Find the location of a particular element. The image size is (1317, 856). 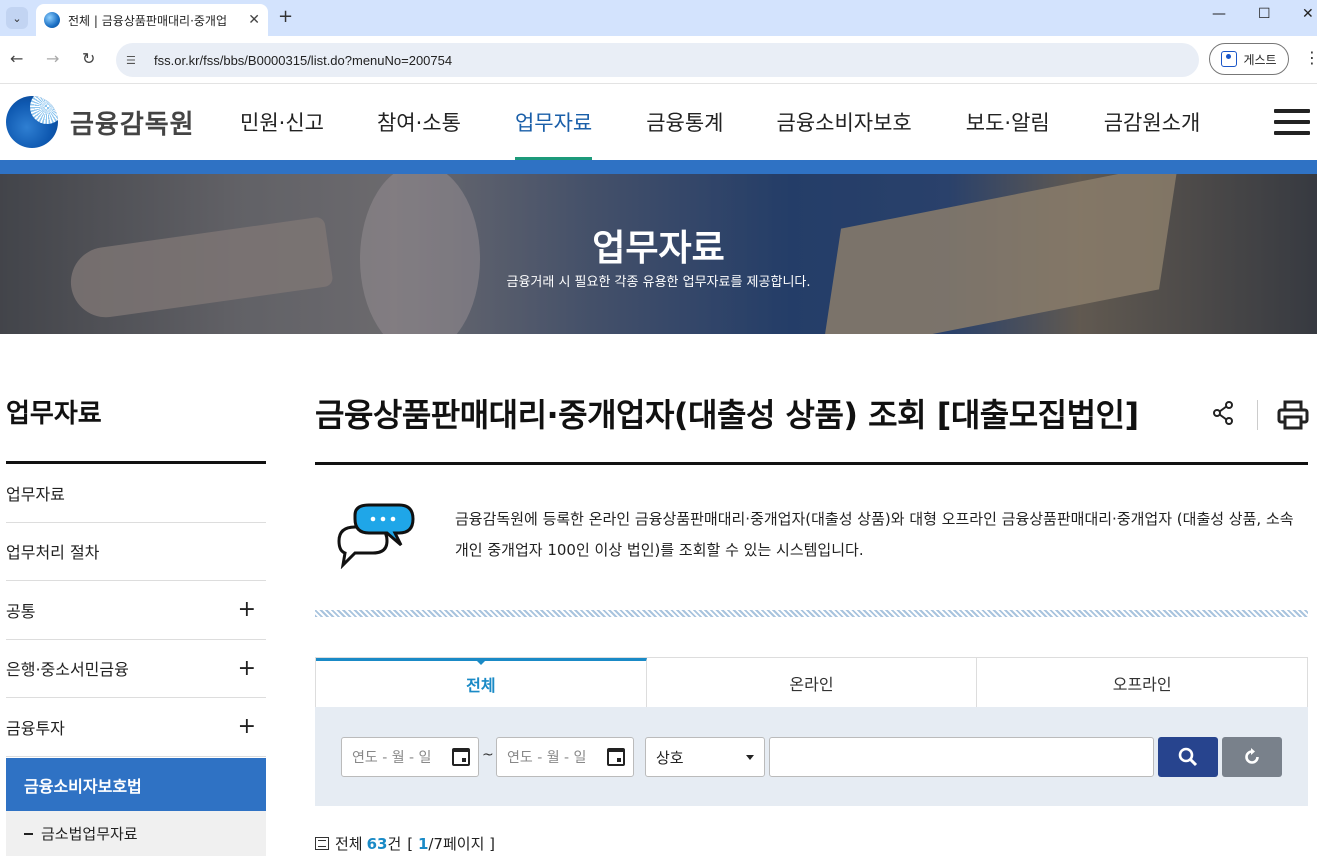

filter-tabs: 전체 온라인 오프라인 is located at coordinates (811, 682).